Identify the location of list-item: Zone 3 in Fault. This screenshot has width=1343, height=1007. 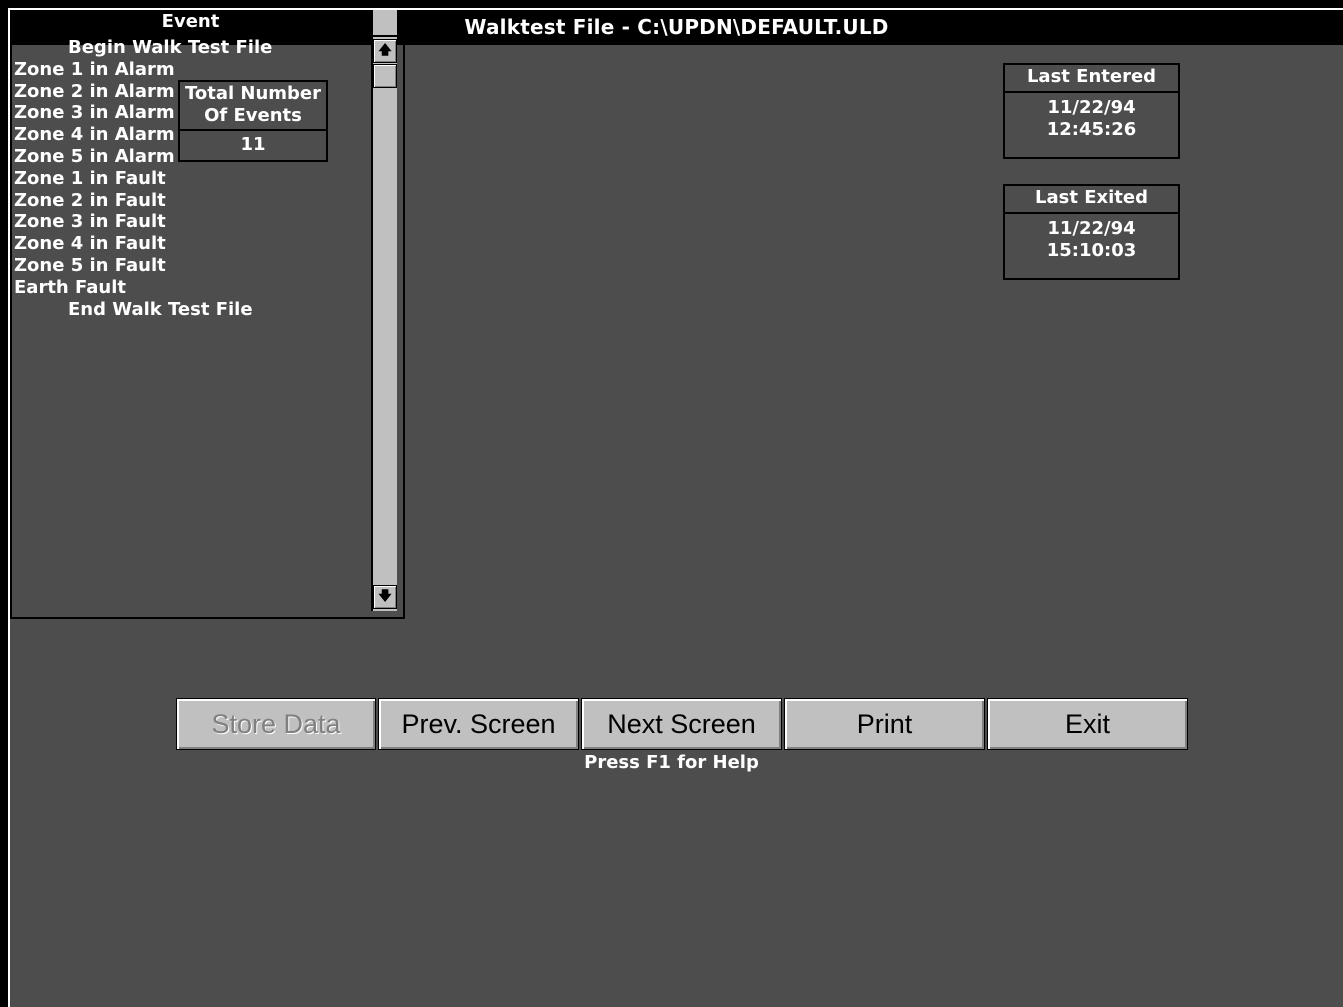
(190, 222).